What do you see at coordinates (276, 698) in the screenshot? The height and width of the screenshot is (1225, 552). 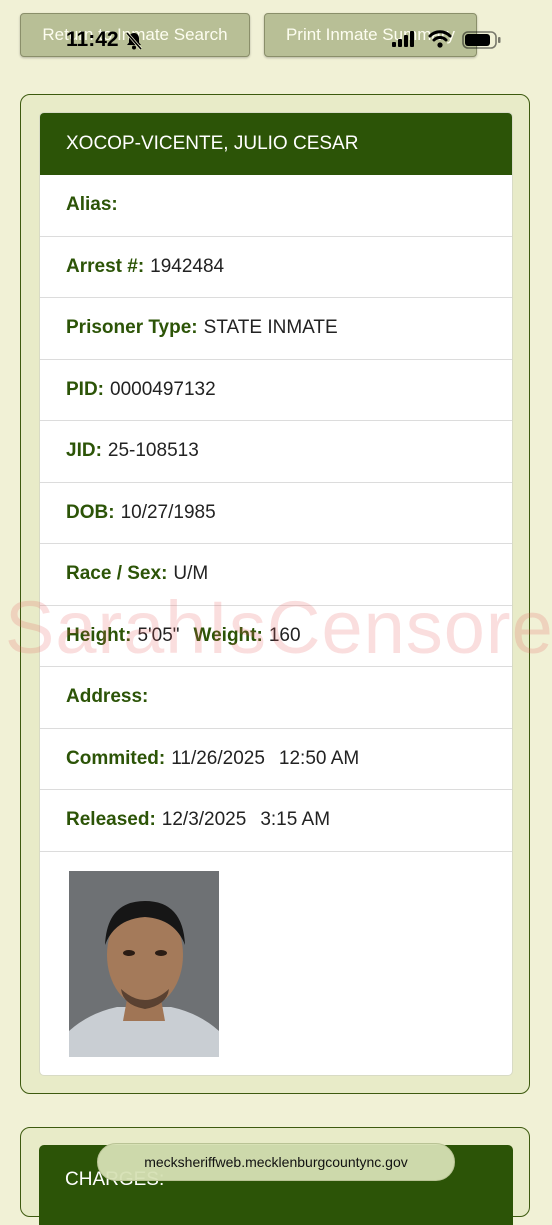 I see `address-row: Address:` at bounding box center [276, 698].